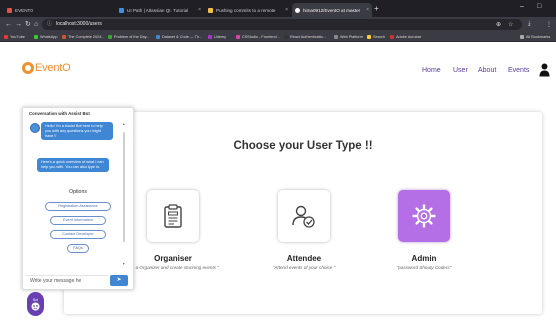  I want to click on user-check-icon, so click(303, 216).